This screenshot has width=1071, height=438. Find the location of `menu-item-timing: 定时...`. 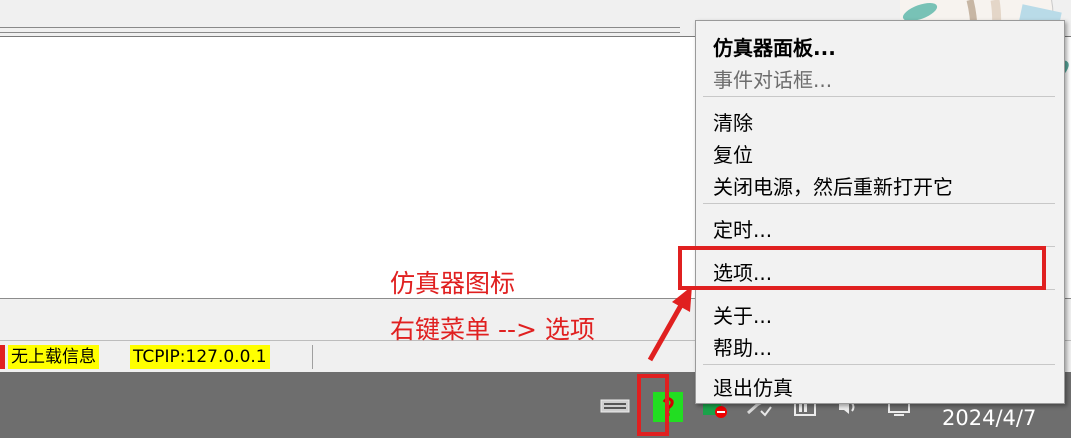

menu-item-timing: 定时... is located at coordinates (742, 228).